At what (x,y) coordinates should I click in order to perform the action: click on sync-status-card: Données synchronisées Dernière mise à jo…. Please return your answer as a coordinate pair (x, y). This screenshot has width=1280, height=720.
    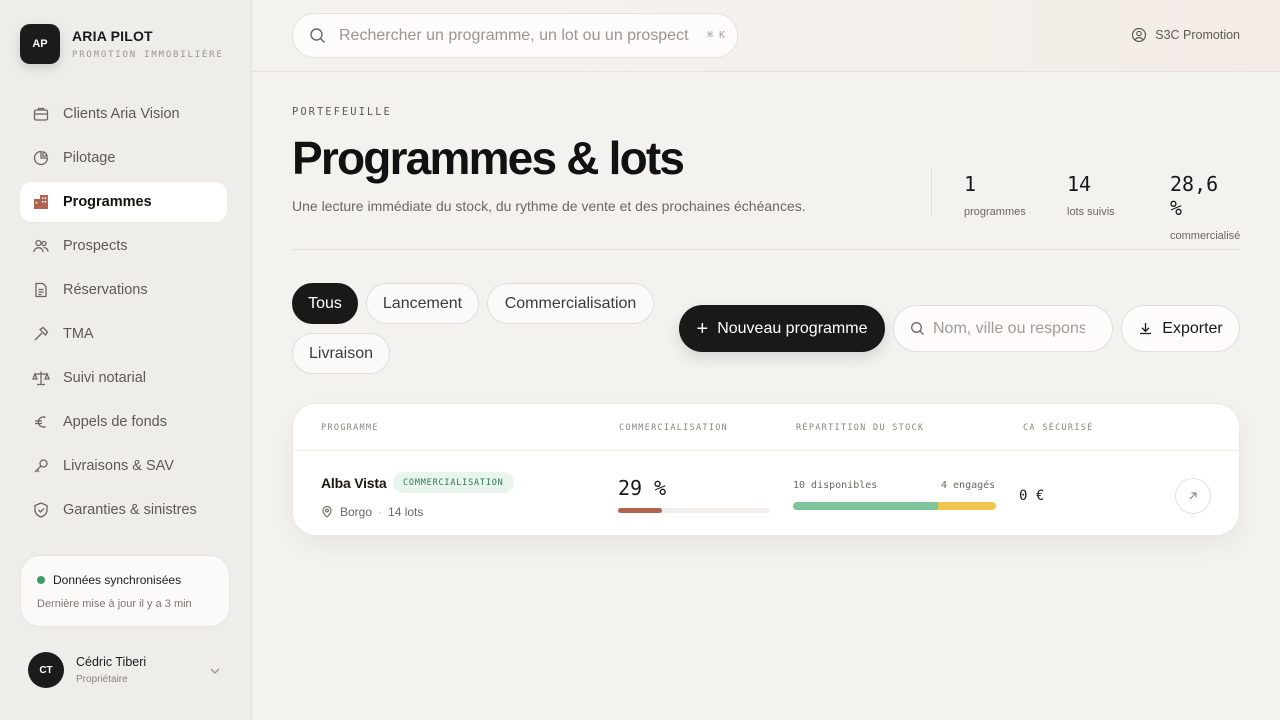
    Looking at the image, I should click on (125, 591).